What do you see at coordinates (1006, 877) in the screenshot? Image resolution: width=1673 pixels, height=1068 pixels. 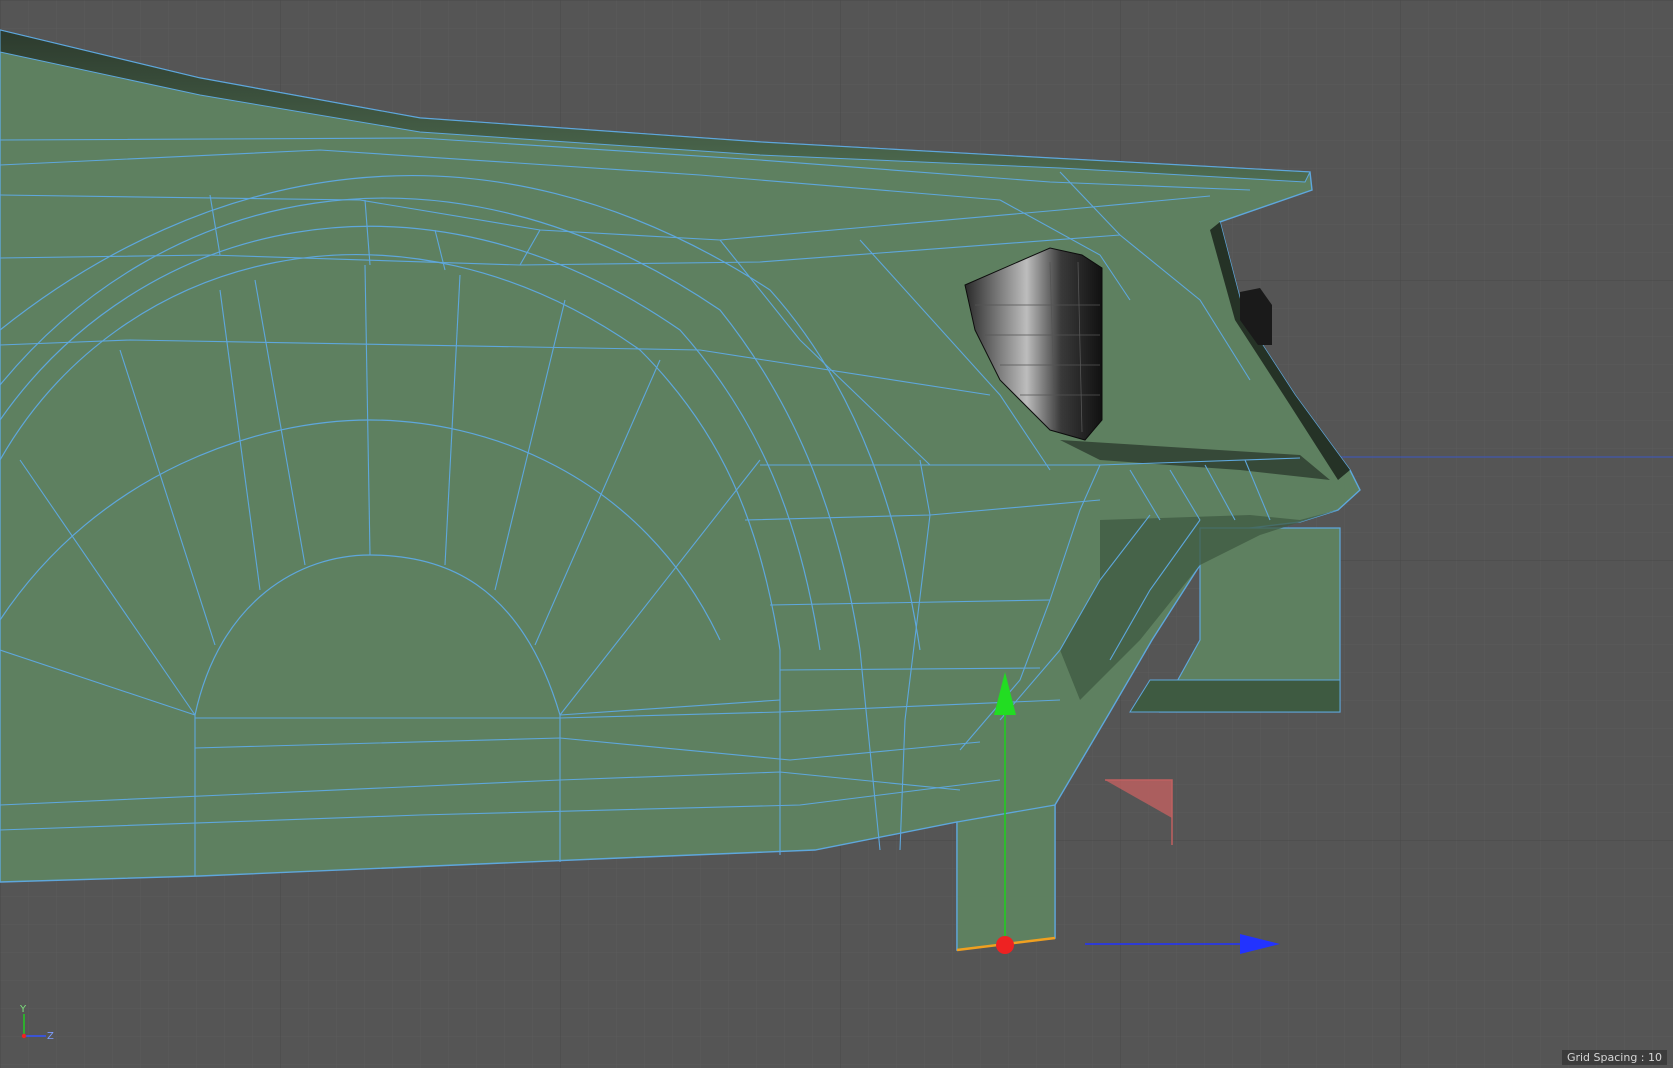 I see `extruded-face` at bounding box center [1006, 877].